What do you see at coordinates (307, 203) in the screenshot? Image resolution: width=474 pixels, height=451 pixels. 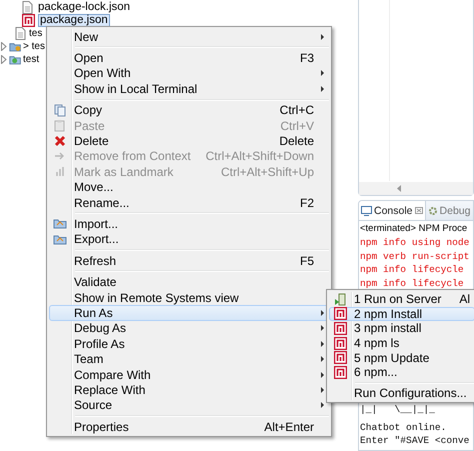 I see `shortcut-label: F2` at bounding box center [307, 203].